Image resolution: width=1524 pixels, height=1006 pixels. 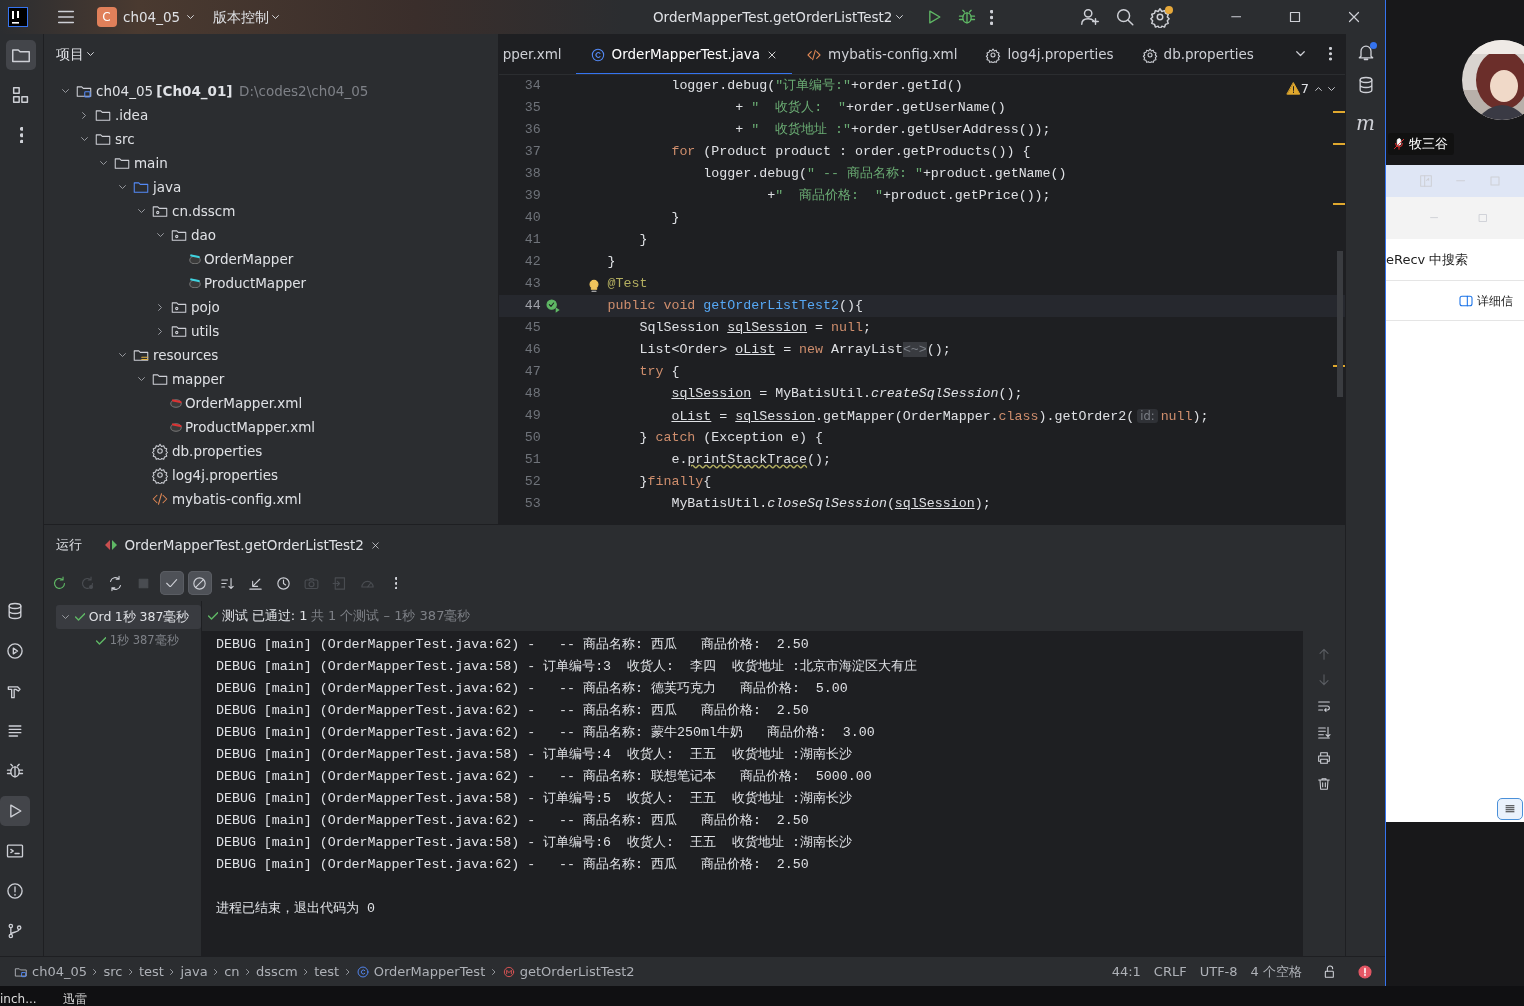 I want to click on editor-tab: log4j.properties, so click(x=1049, y=54).